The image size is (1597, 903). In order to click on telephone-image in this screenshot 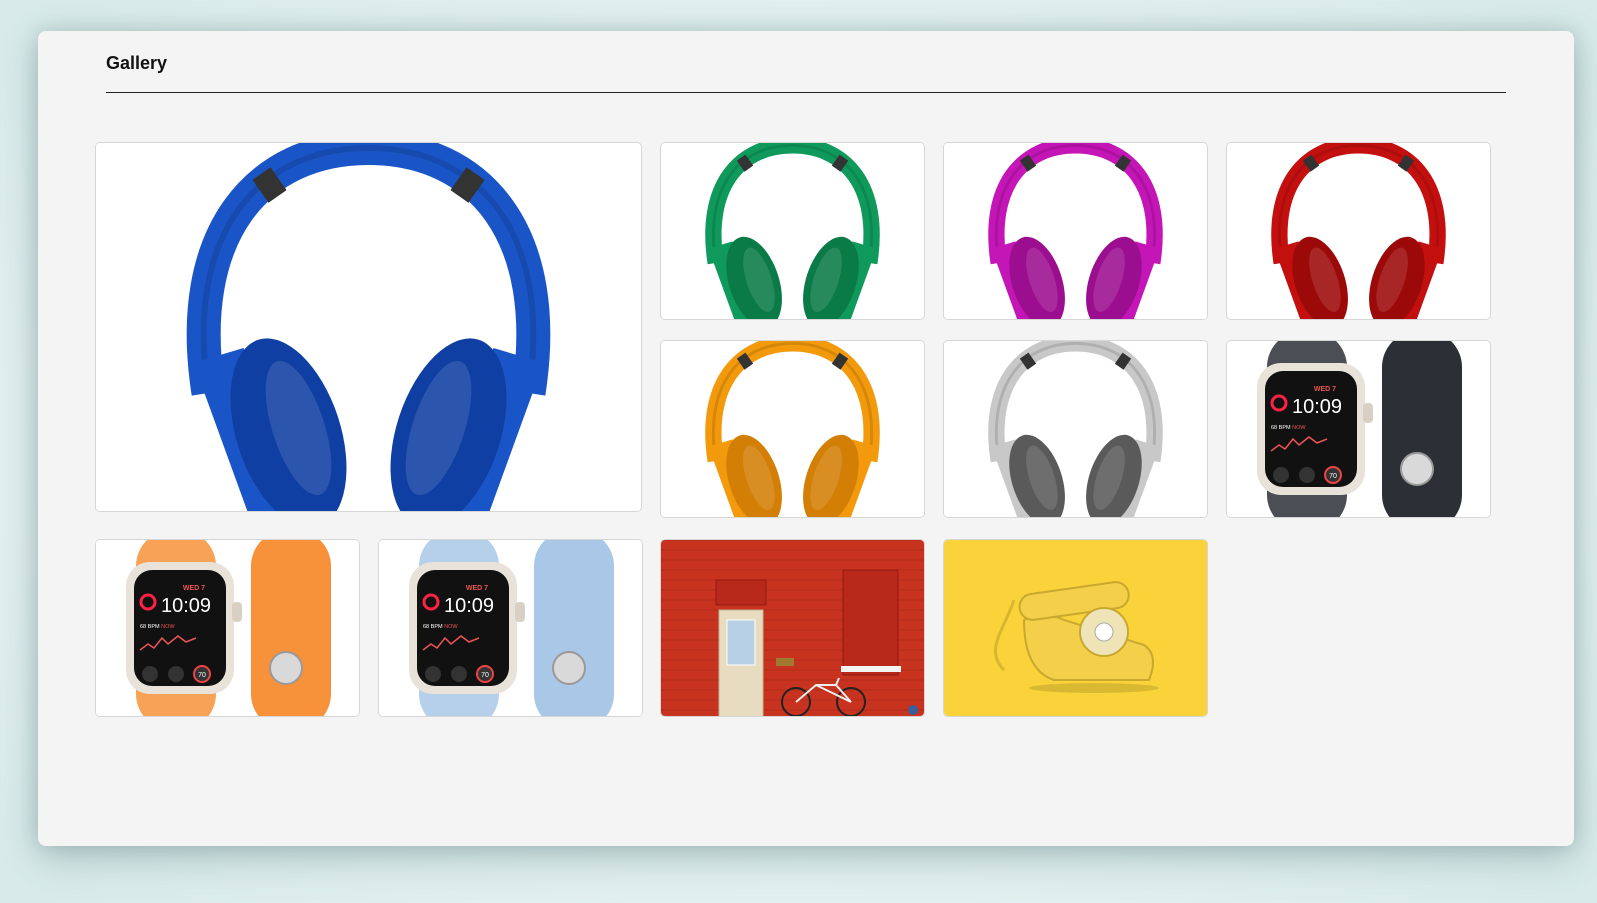, I will do `click(1075, 628)`.